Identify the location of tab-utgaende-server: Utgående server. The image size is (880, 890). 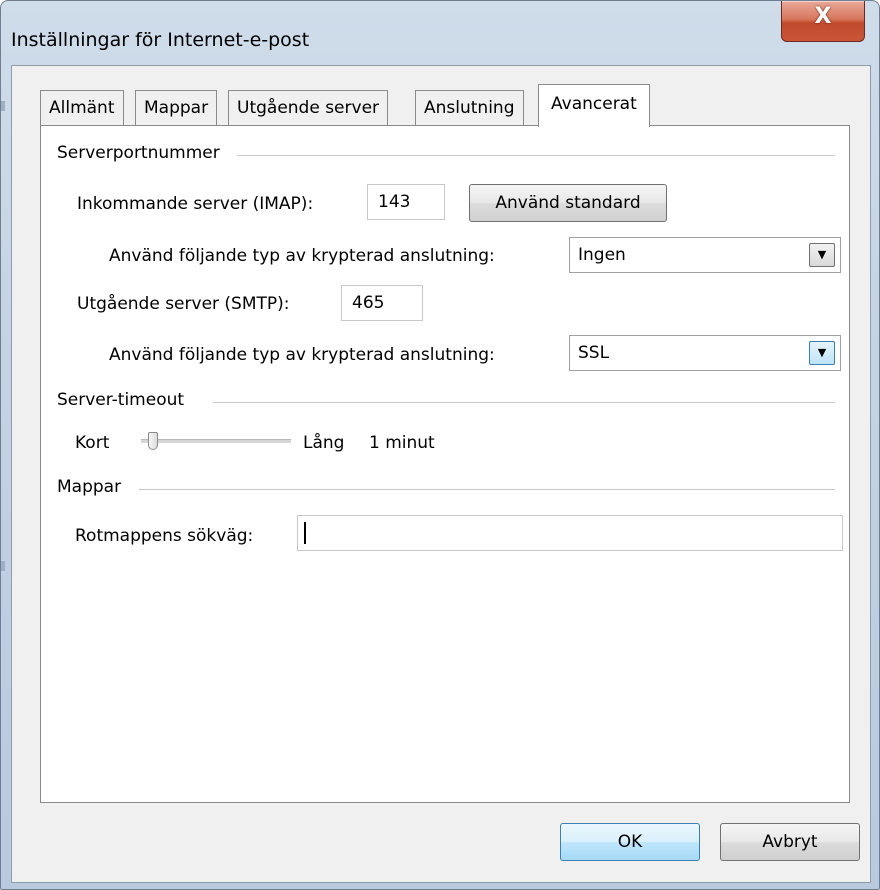
(308, 107).